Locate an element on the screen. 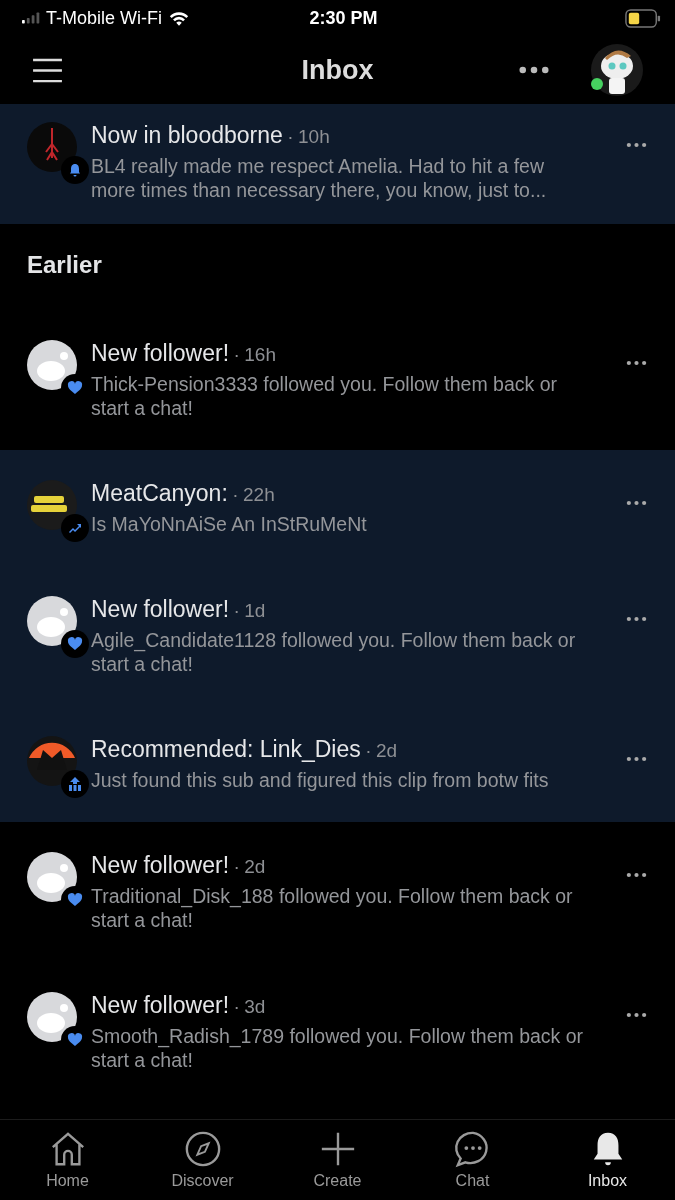 This screenshot has height=1200, width=675. notification-item: MeatCanyon: · 22h Is MaYoNnAiSe An InStRuMeNt is located at coordinates (337, 508).